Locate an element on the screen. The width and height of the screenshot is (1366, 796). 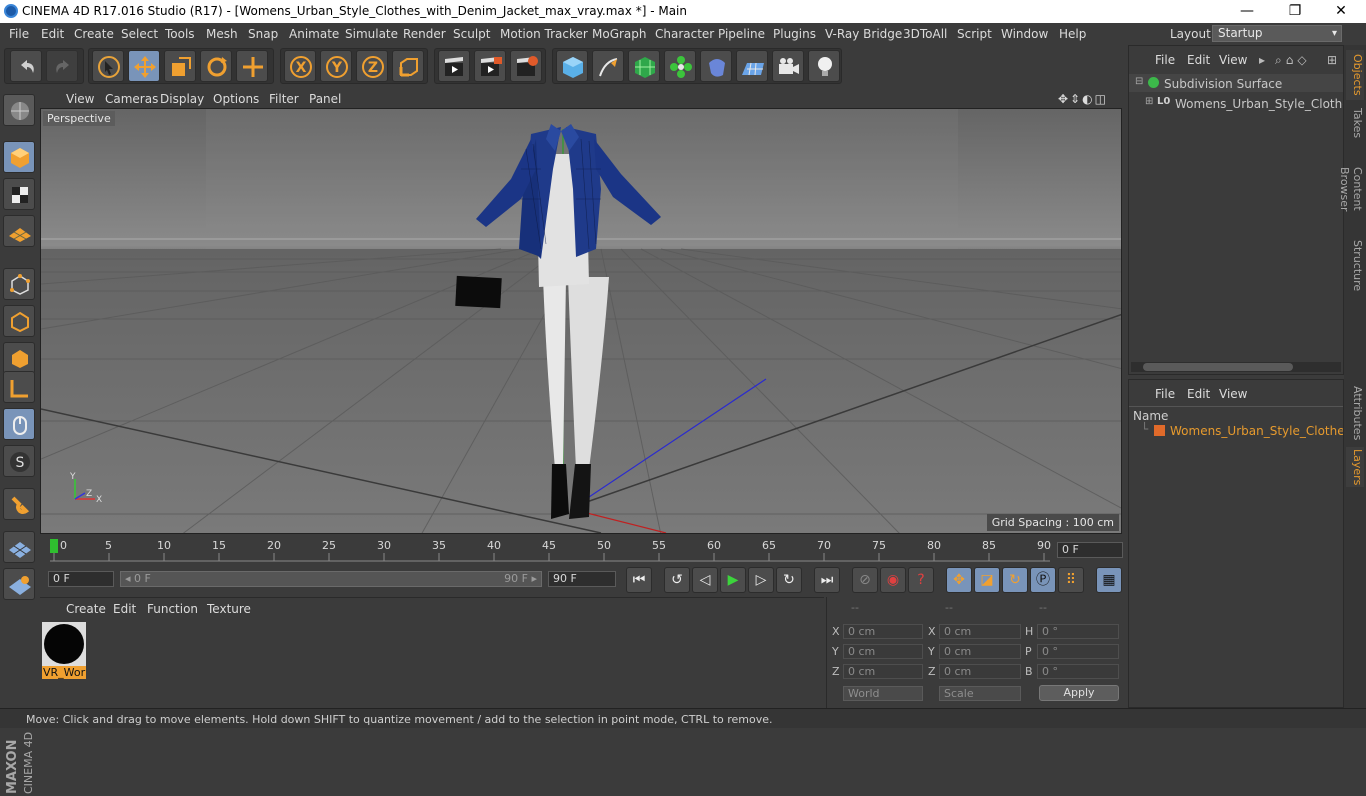
menu-simulate: Simulate is located at coordinates (371, 34).